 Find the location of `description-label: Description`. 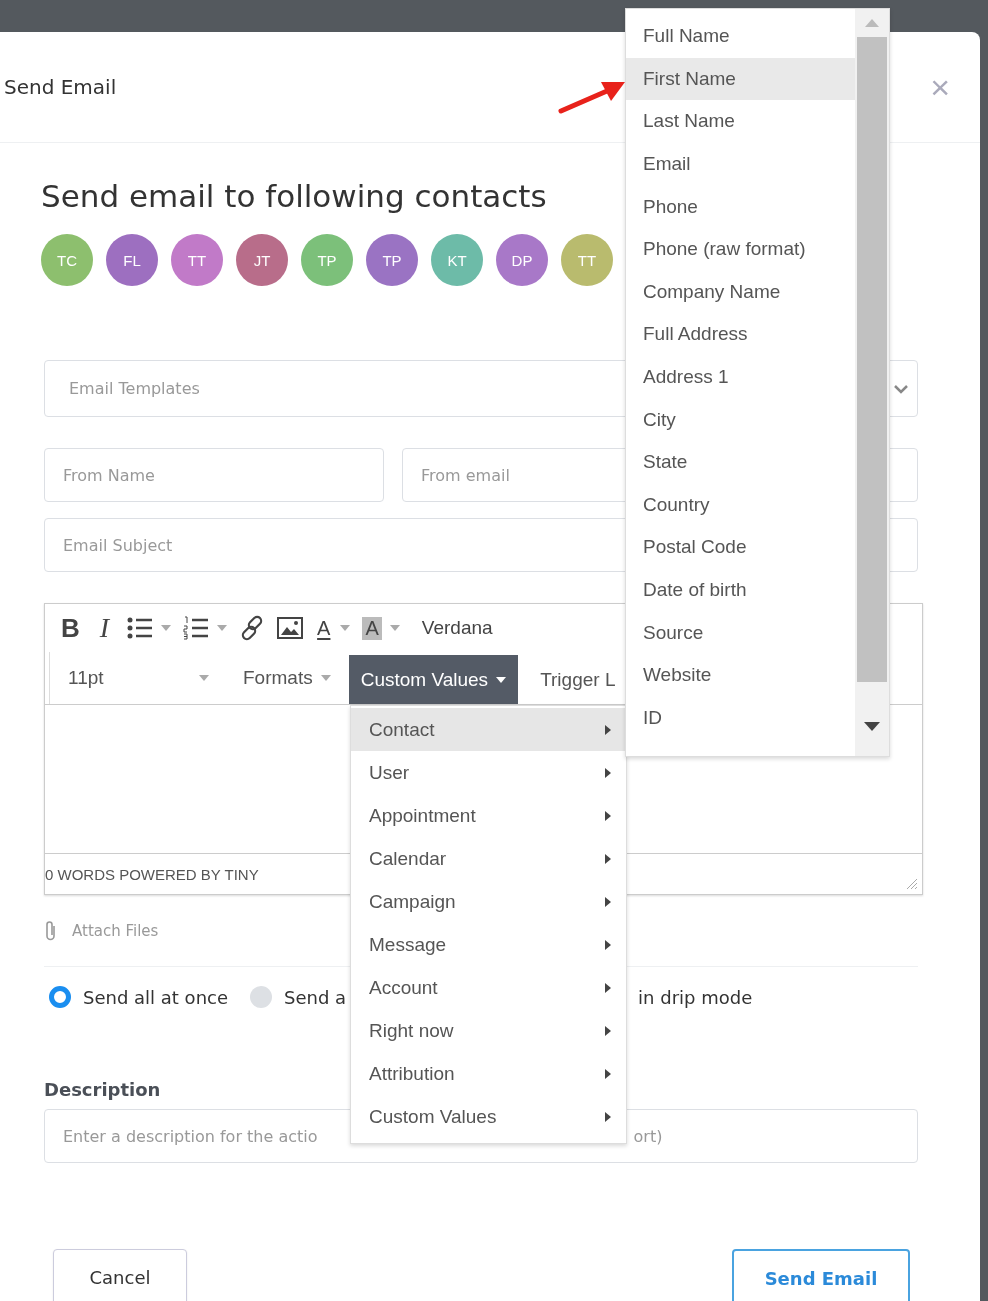

description-label: Description is located at coordinates (103, 1089).